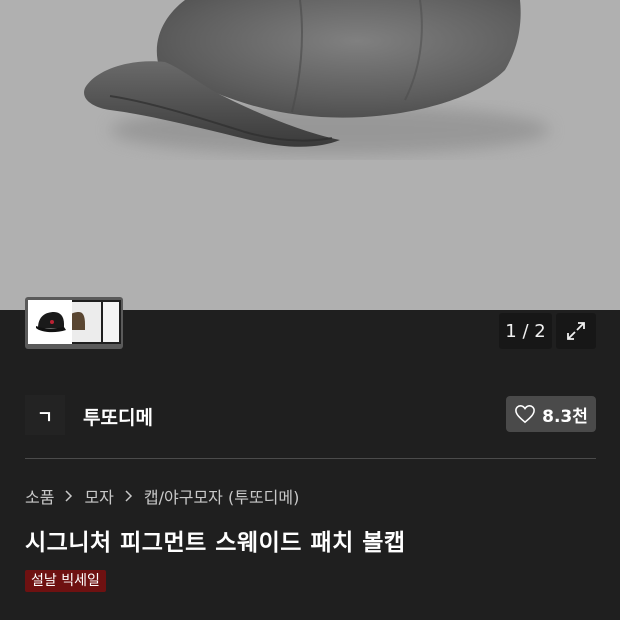 This screenshot has height=620, width=620. Describe the element at coordinates (525, 331) in the screenshot. I see `image-counter: 1 / 2` at that location.